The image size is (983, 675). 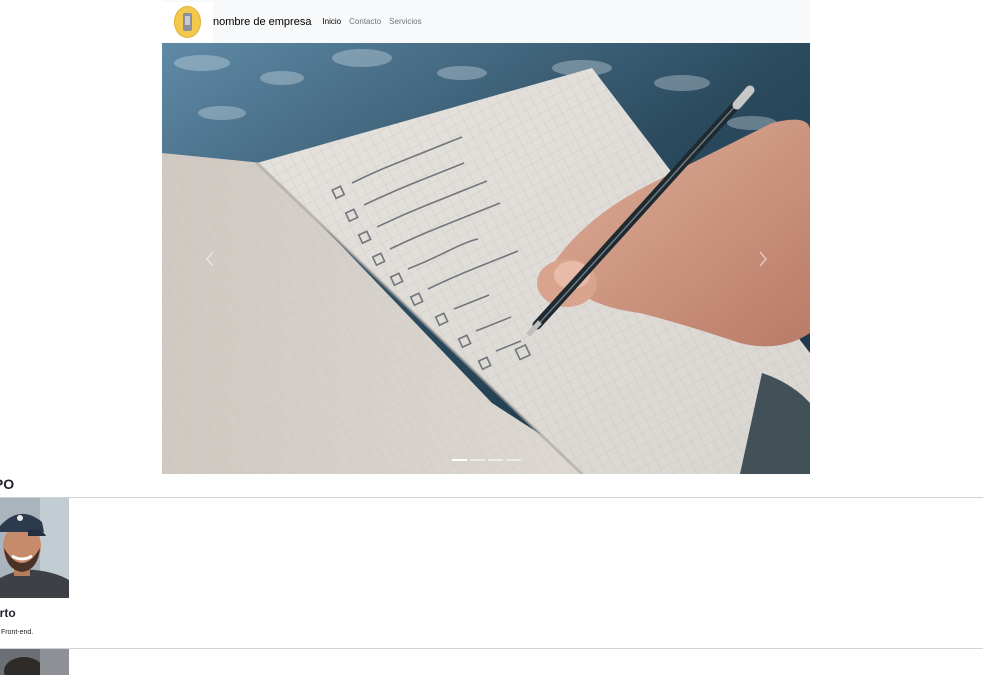 I want to click on nav-links: Inicio Contacto Servicios, so click(x=375, y=21).